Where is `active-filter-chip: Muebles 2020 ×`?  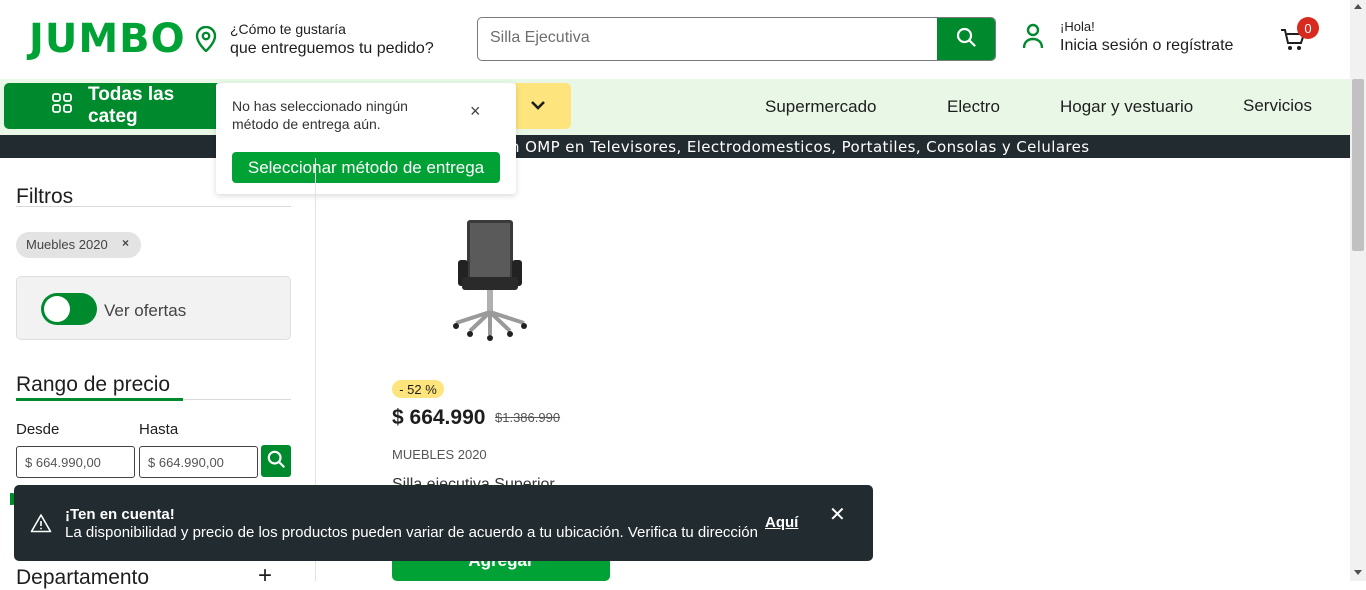
active-filter-chip: Muebles 2020 × is located at coordinates (78, 245).